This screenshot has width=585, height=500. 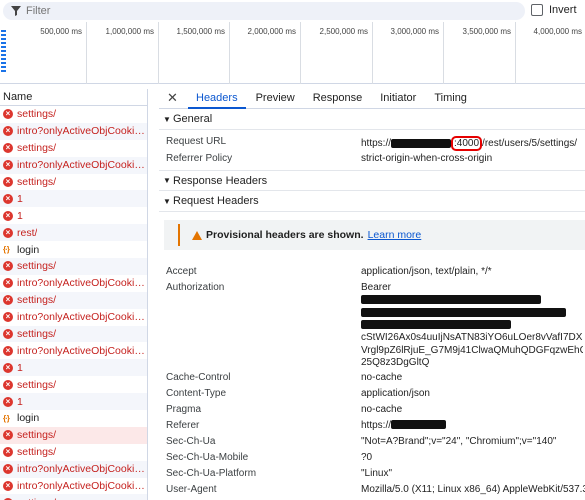 I want to click on general-section-header: ▼ General, so click(x=372, y=119).